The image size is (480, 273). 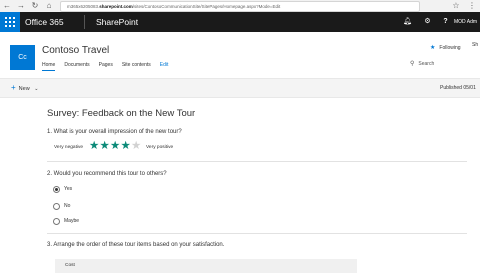 What do you see at coordinates (465, 22) in the screenshot?
I see `user-name: MOD Adm` at bounding box center [465, 22].